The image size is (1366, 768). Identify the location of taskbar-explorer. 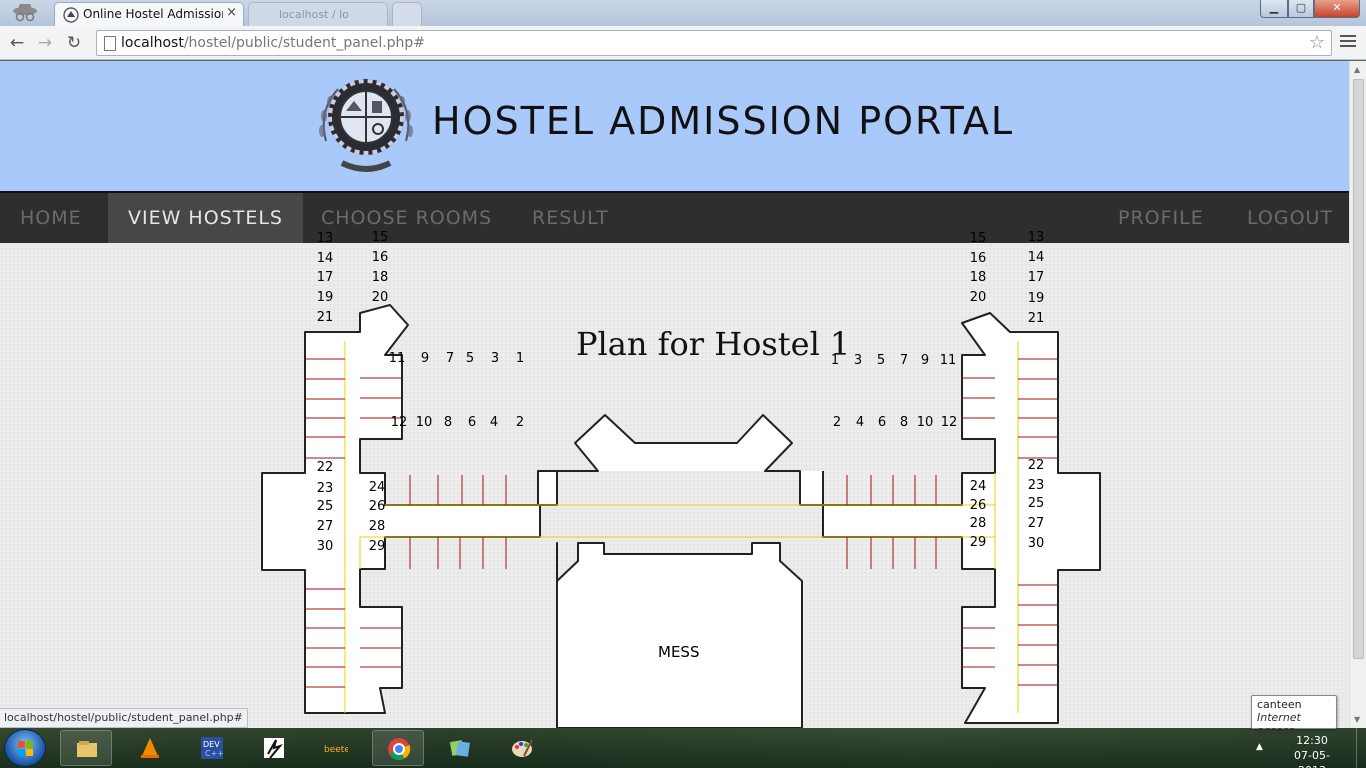
(86, 748).